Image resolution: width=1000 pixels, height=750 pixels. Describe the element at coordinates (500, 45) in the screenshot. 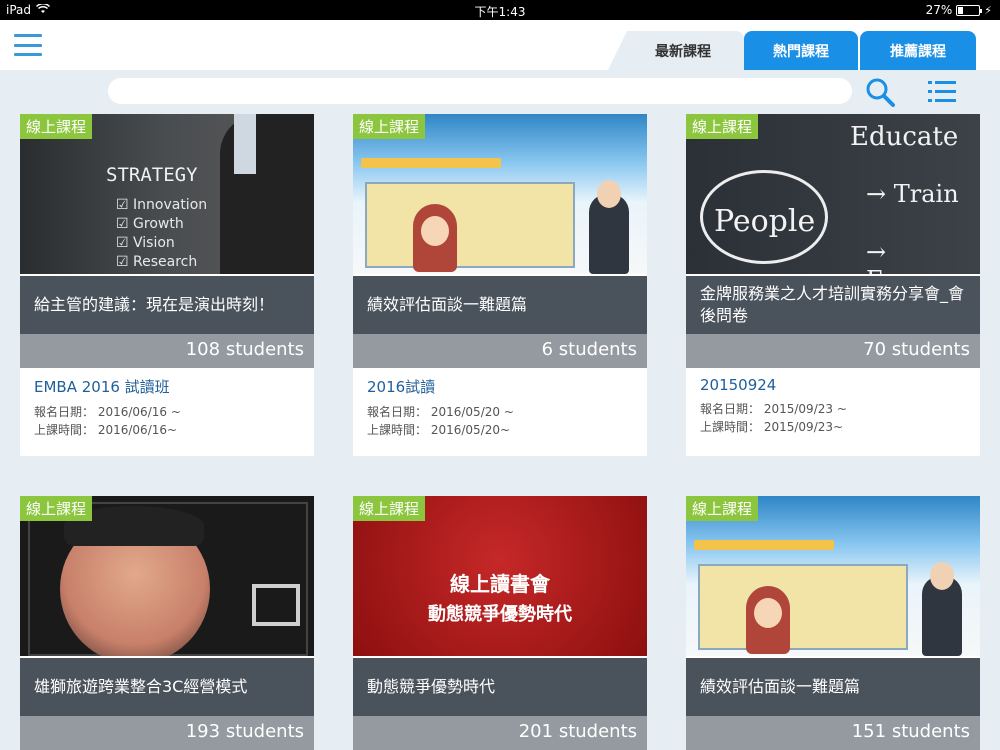

I see `app-header: 最新課程 熱門課程 推薦課程` at that location.